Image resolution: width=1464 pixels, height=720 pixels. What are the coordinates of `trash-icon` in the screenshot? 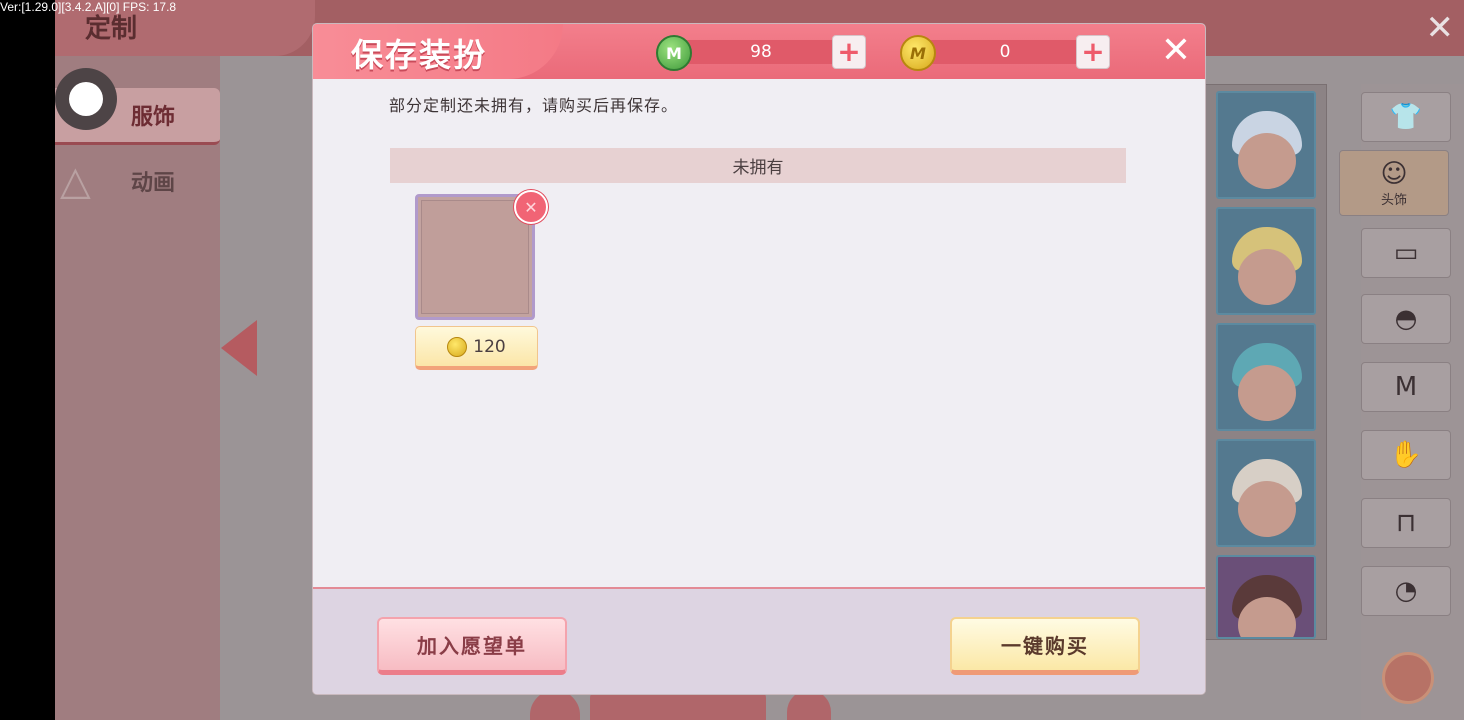 It's located at (1408, 678).